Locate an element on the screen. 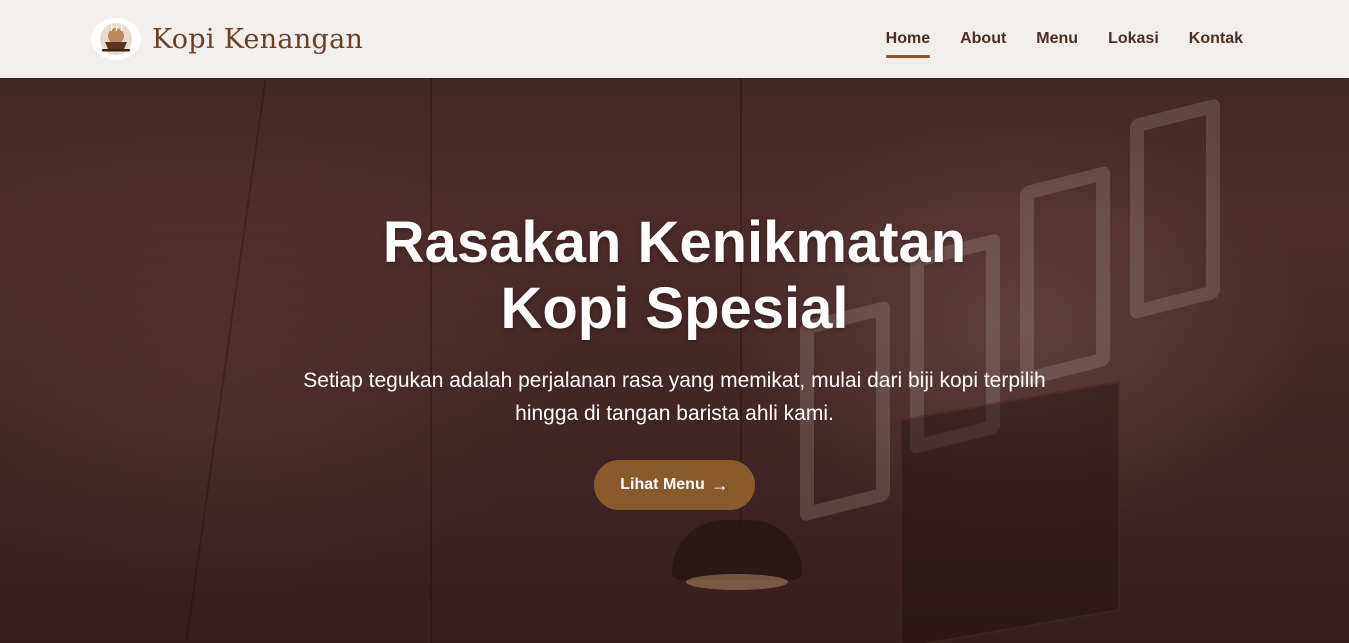 Image resolution: width=1349 pixels, height=643 pixels. nav-link-about: About is located at coordinates (983, 39).